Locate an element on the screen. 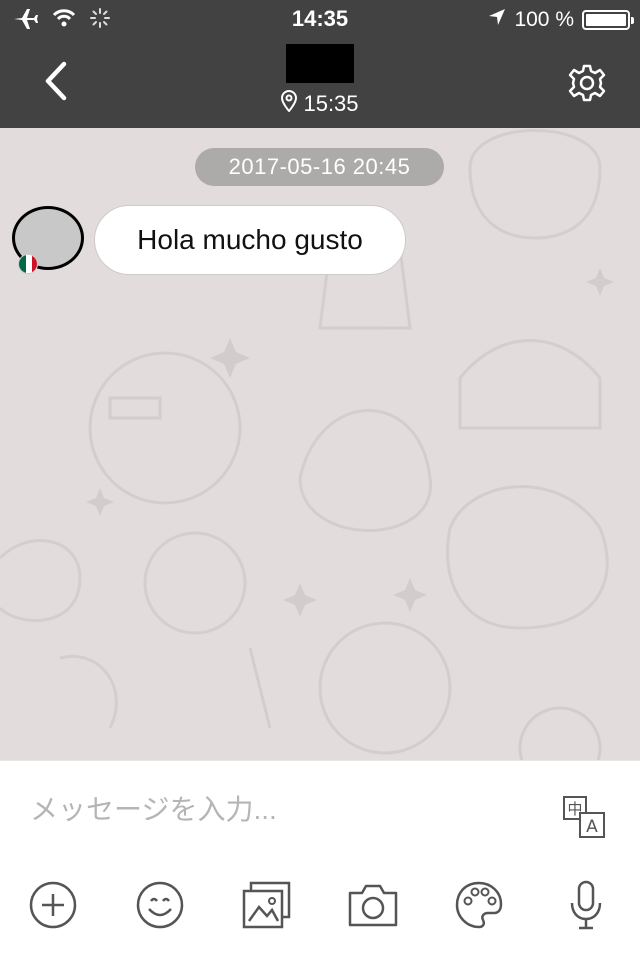  status-right: 100 % is located at coordinates (561, 20).